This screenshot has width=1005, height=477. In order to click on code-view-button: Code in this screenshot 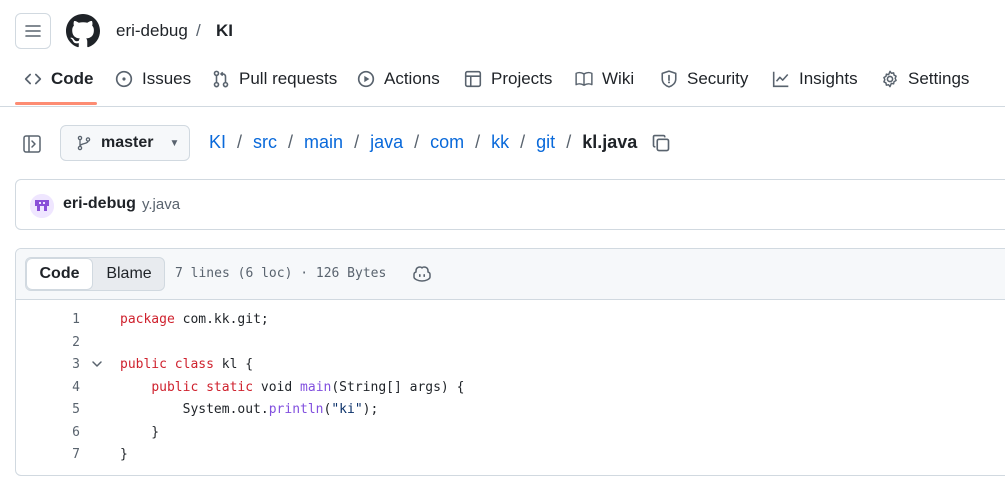, I will do `click(59, 274)`.